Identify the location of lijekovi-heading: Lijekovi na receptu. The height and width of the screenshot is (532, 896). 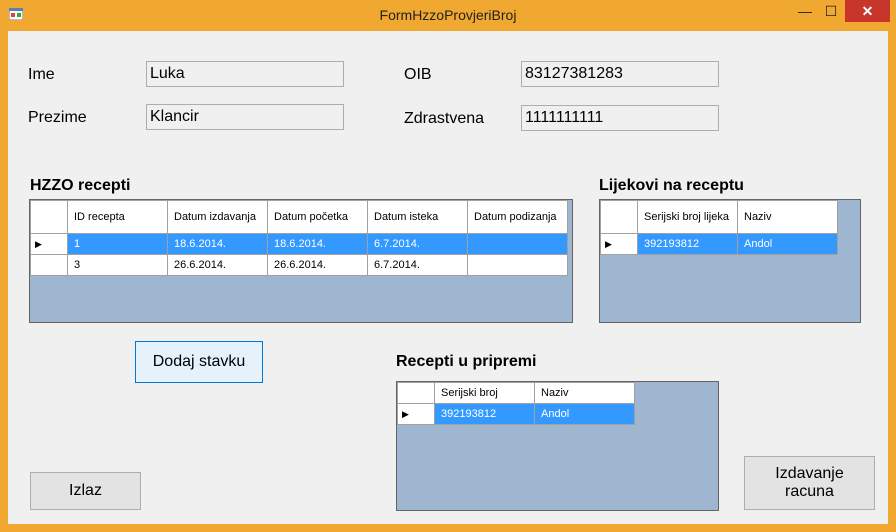
(671, 185).